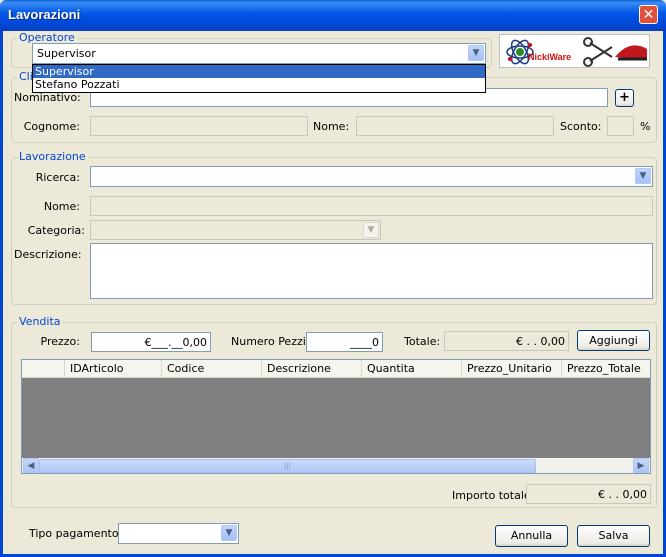  Describe the element at coordinates (531, 536) in the screenshot. I see `annulla-button: Annulla` at that location.